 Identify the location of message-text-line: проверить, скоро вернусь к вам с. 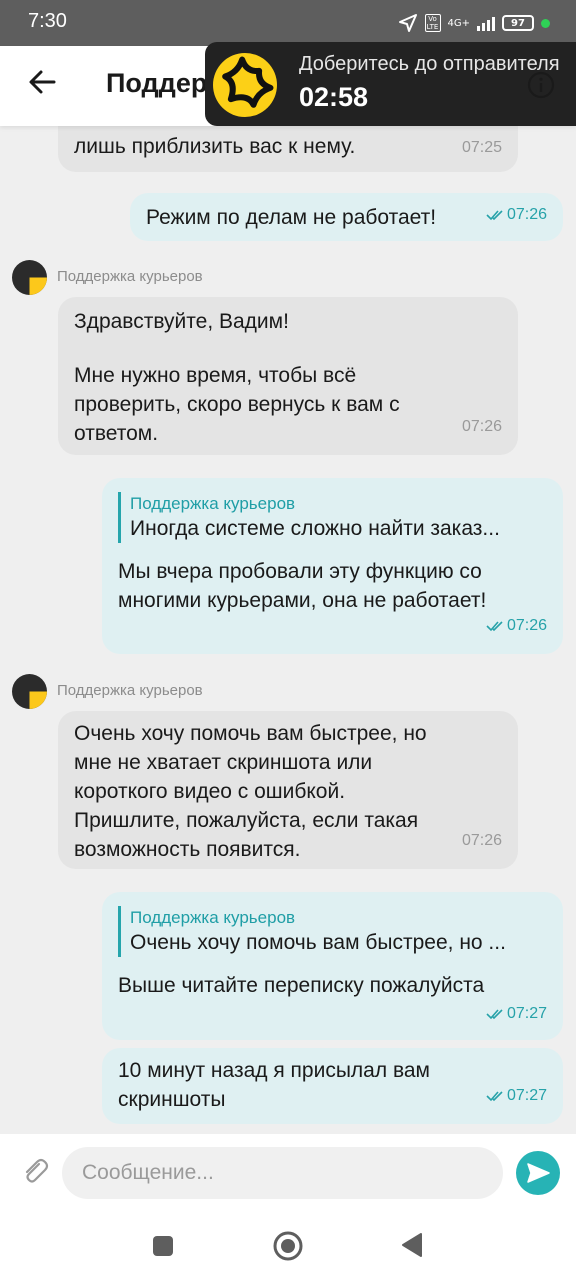
(237, 404).